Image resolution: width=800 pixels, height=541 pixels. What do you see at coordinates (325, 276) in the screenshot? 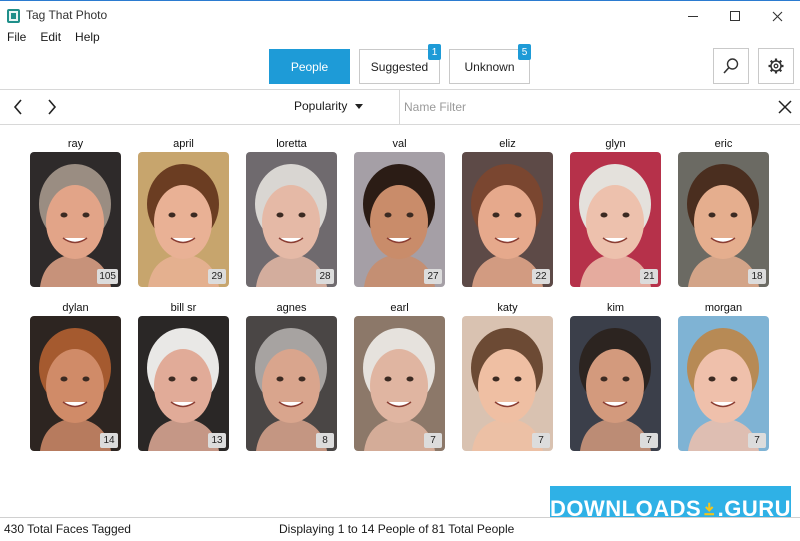
I see `face-count-badge: 28` at bounding box center [325, 276].